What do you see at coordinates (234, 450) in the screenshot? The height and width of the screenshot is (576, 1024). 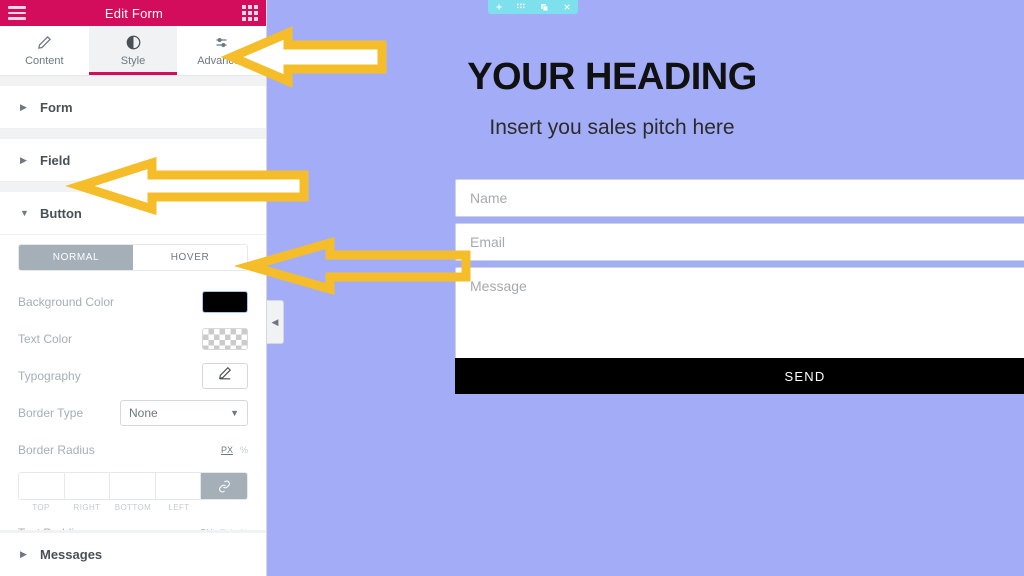 I see `border-radius-units: PX %` at bounding box center [234, 450].